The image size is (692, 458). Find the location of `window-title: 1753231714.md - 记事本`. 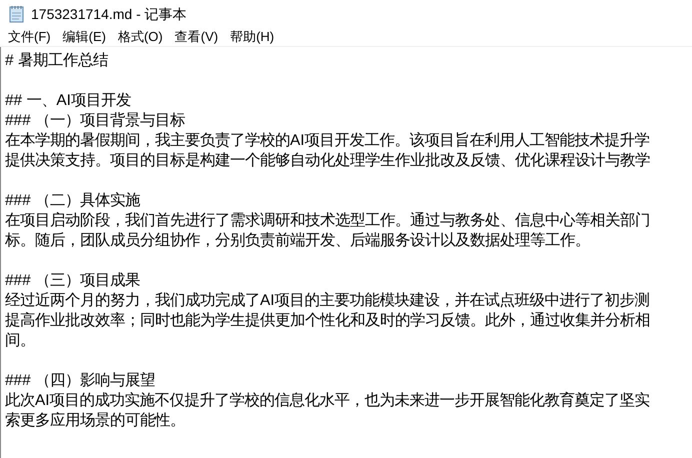

window-title: 1753231714.md - 记事本 is located at coordinates (109, 14).